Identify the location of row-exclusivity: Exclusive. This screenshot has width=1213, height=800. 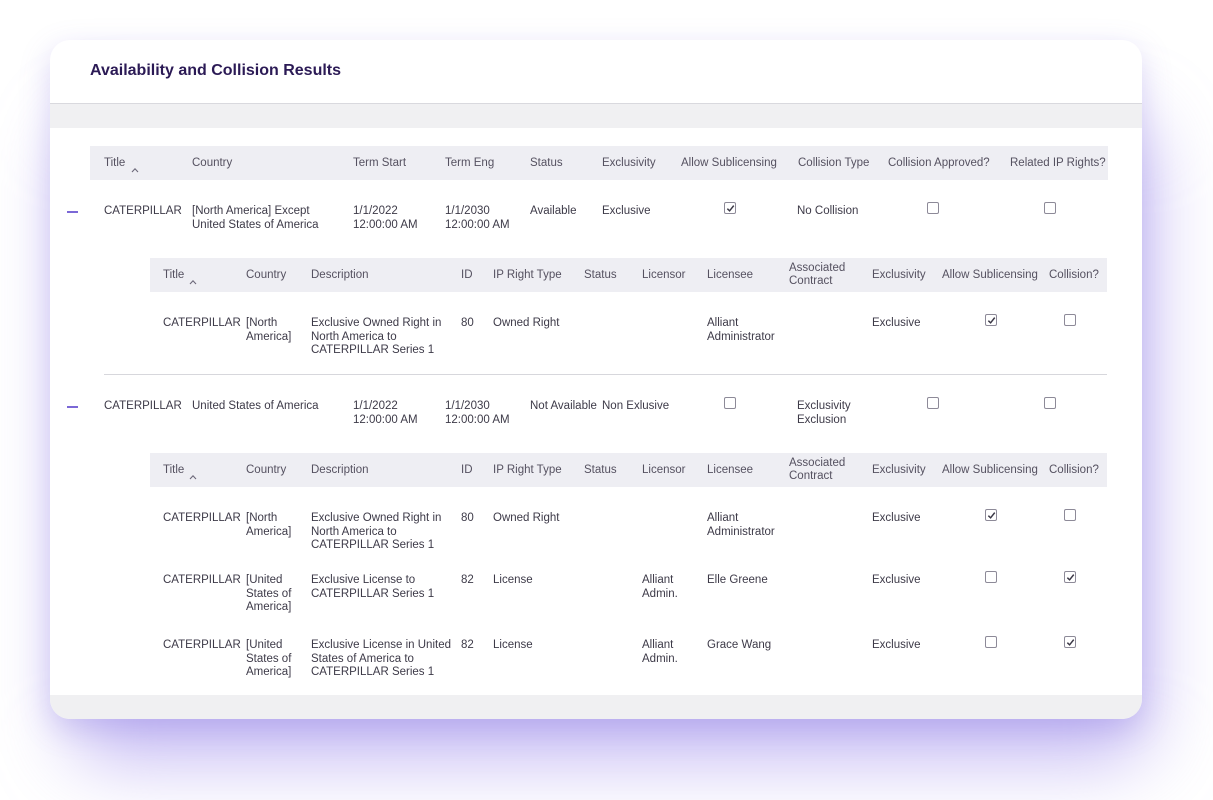
(626, 211).